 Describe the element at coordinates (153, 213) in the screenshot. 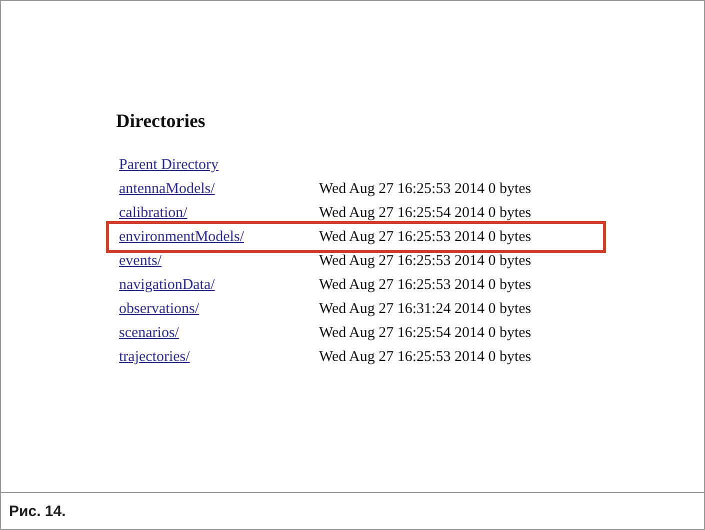

I see `directory-link: calibration/` at that location.